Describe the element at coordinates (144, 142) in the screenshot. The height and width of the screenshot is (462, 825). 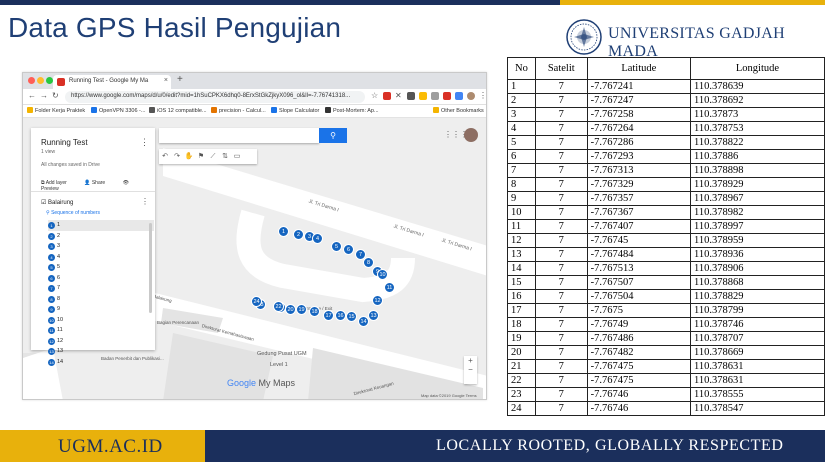
I see `more-options-icon: ⋮` at that location.